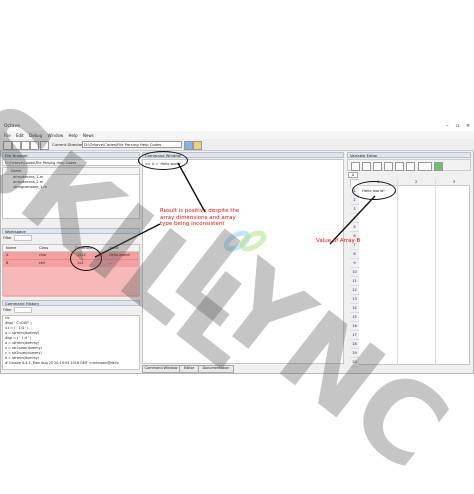  I want to click on annotation-right: Value of Array B, so click(338, 241).